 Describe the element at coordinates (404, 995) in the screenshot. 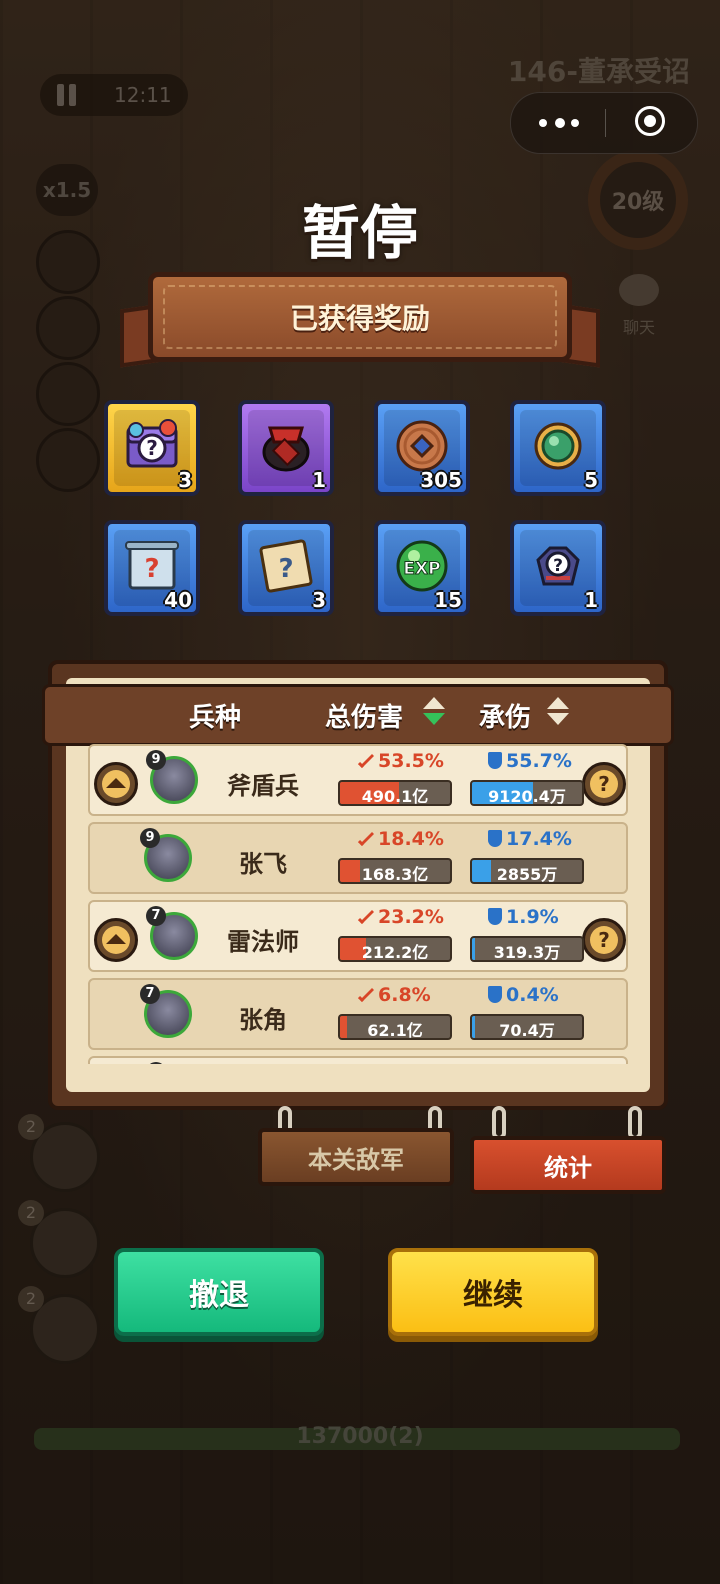

I see `damage-percent-text: 6.8%` at that location.